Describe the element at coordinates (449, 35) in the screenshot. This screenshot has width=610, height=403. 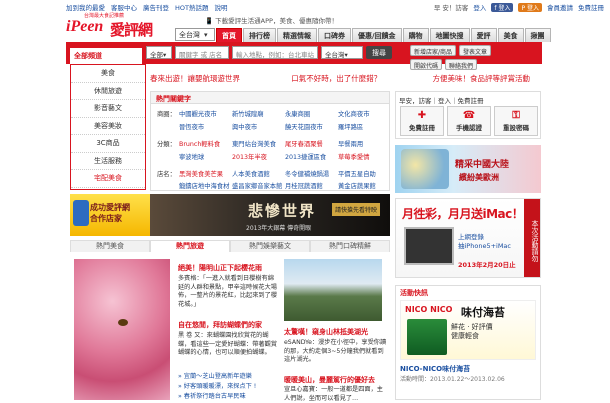
I see `nav-tab-map: 地圖快搜` at that location.